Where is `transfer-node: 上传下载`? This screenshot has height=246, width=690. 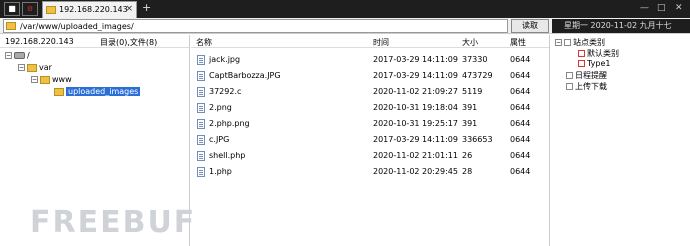 transfer-node: 上传下载 is located at coordinates (586, 86).